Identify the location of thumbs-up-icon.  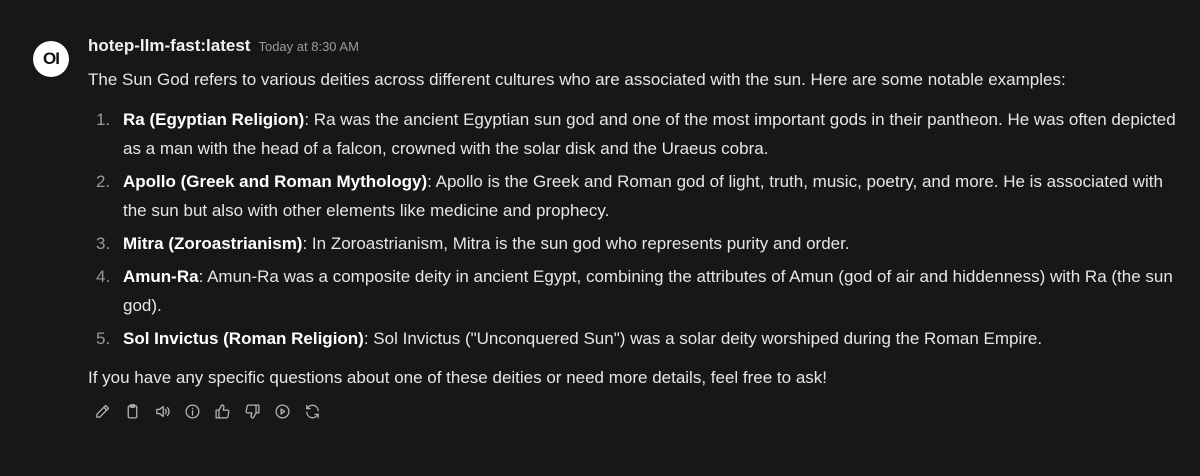
(222, 411).